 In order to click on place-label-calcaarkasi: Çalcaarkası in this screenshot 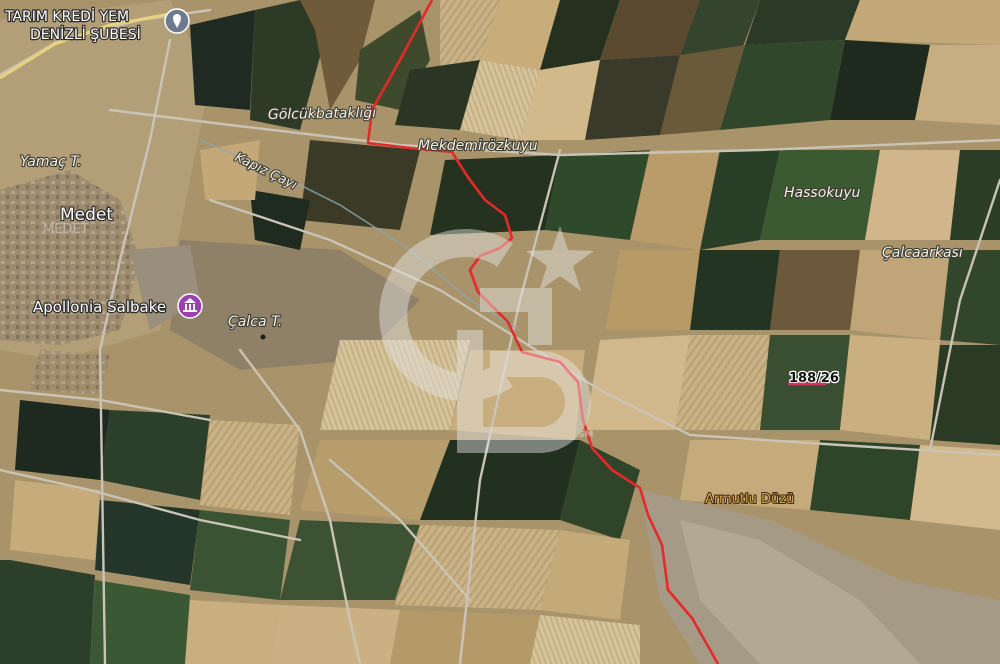, I will do `click(922, 253)`.